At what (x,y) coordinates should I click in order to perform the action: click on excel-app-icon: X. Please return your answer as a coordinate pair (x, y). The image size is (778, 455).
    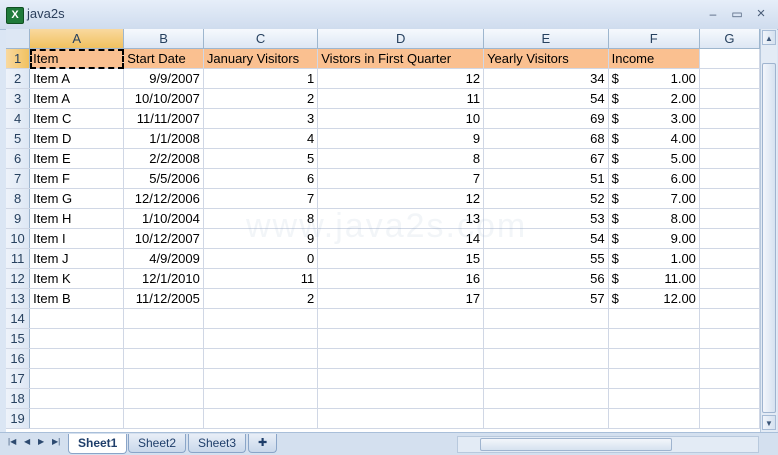
    Looking at the image, I should click on (15, 15).